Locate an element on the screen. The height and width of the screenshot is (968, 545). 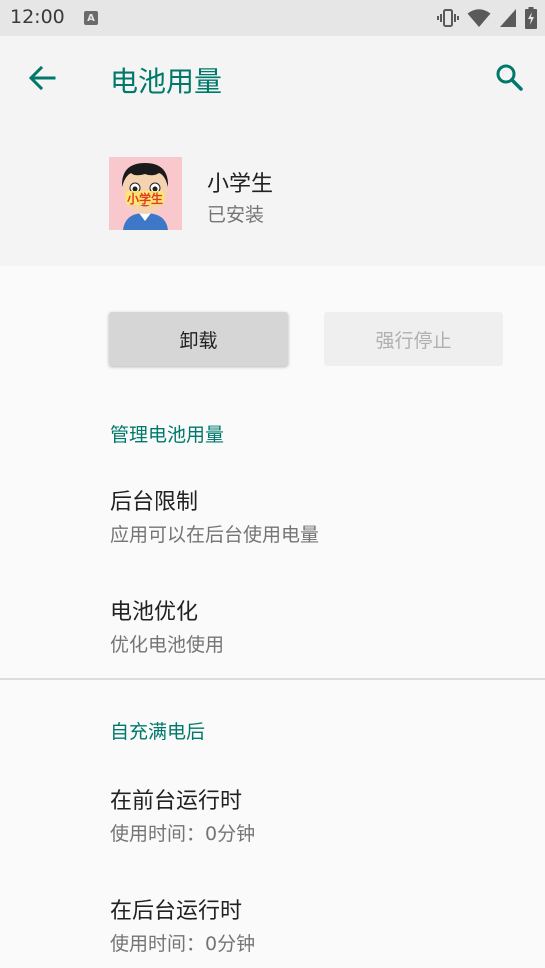
app-icon: 小学生 is located at coordinates (145, 193).